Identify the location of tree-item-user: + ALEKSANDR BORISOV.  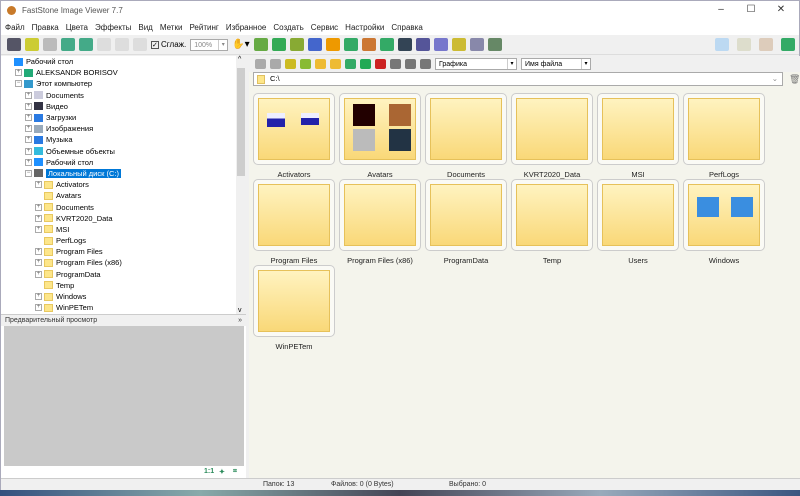
(118, 72).